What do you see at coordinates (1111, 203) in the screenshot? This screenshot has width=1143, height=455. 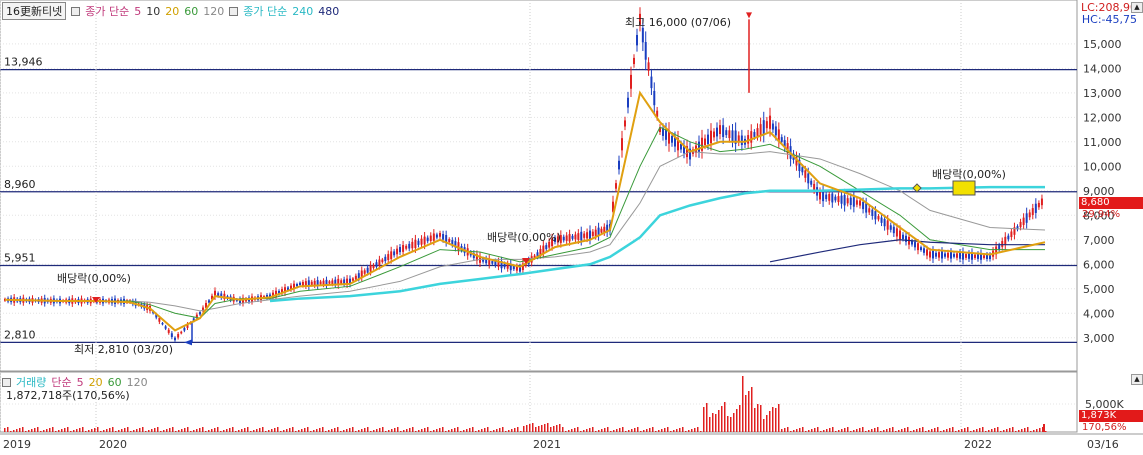 I see `current-price-marker: 8,680` at bounding box center [1111, 203].